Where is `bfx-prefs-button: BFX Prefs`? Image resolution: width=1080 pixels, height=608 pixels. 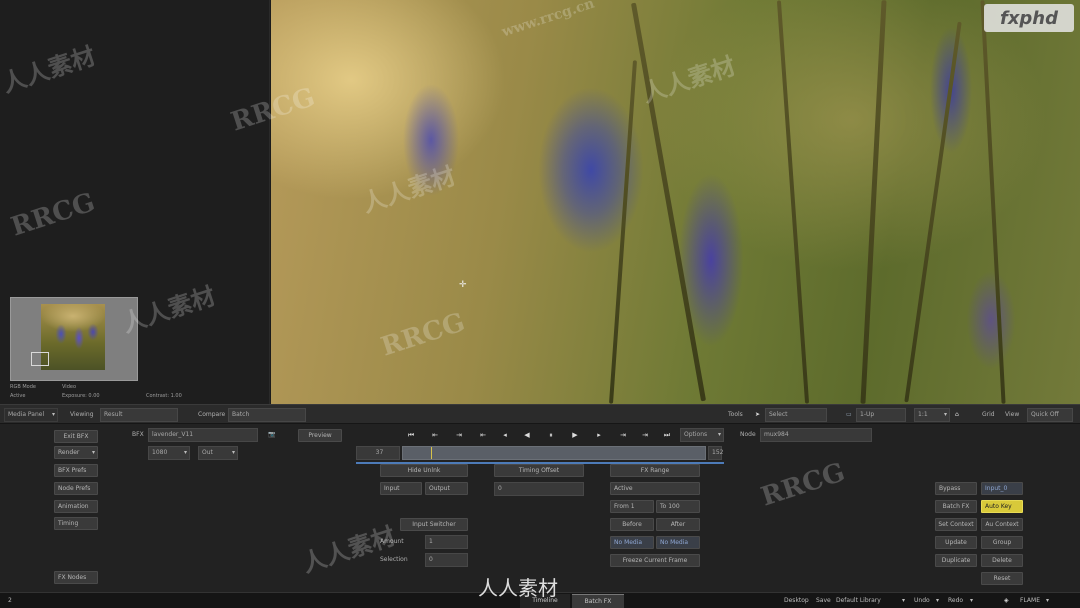 bfx-prefs-button: BFX Prefs is located at coordinates (76, 470).